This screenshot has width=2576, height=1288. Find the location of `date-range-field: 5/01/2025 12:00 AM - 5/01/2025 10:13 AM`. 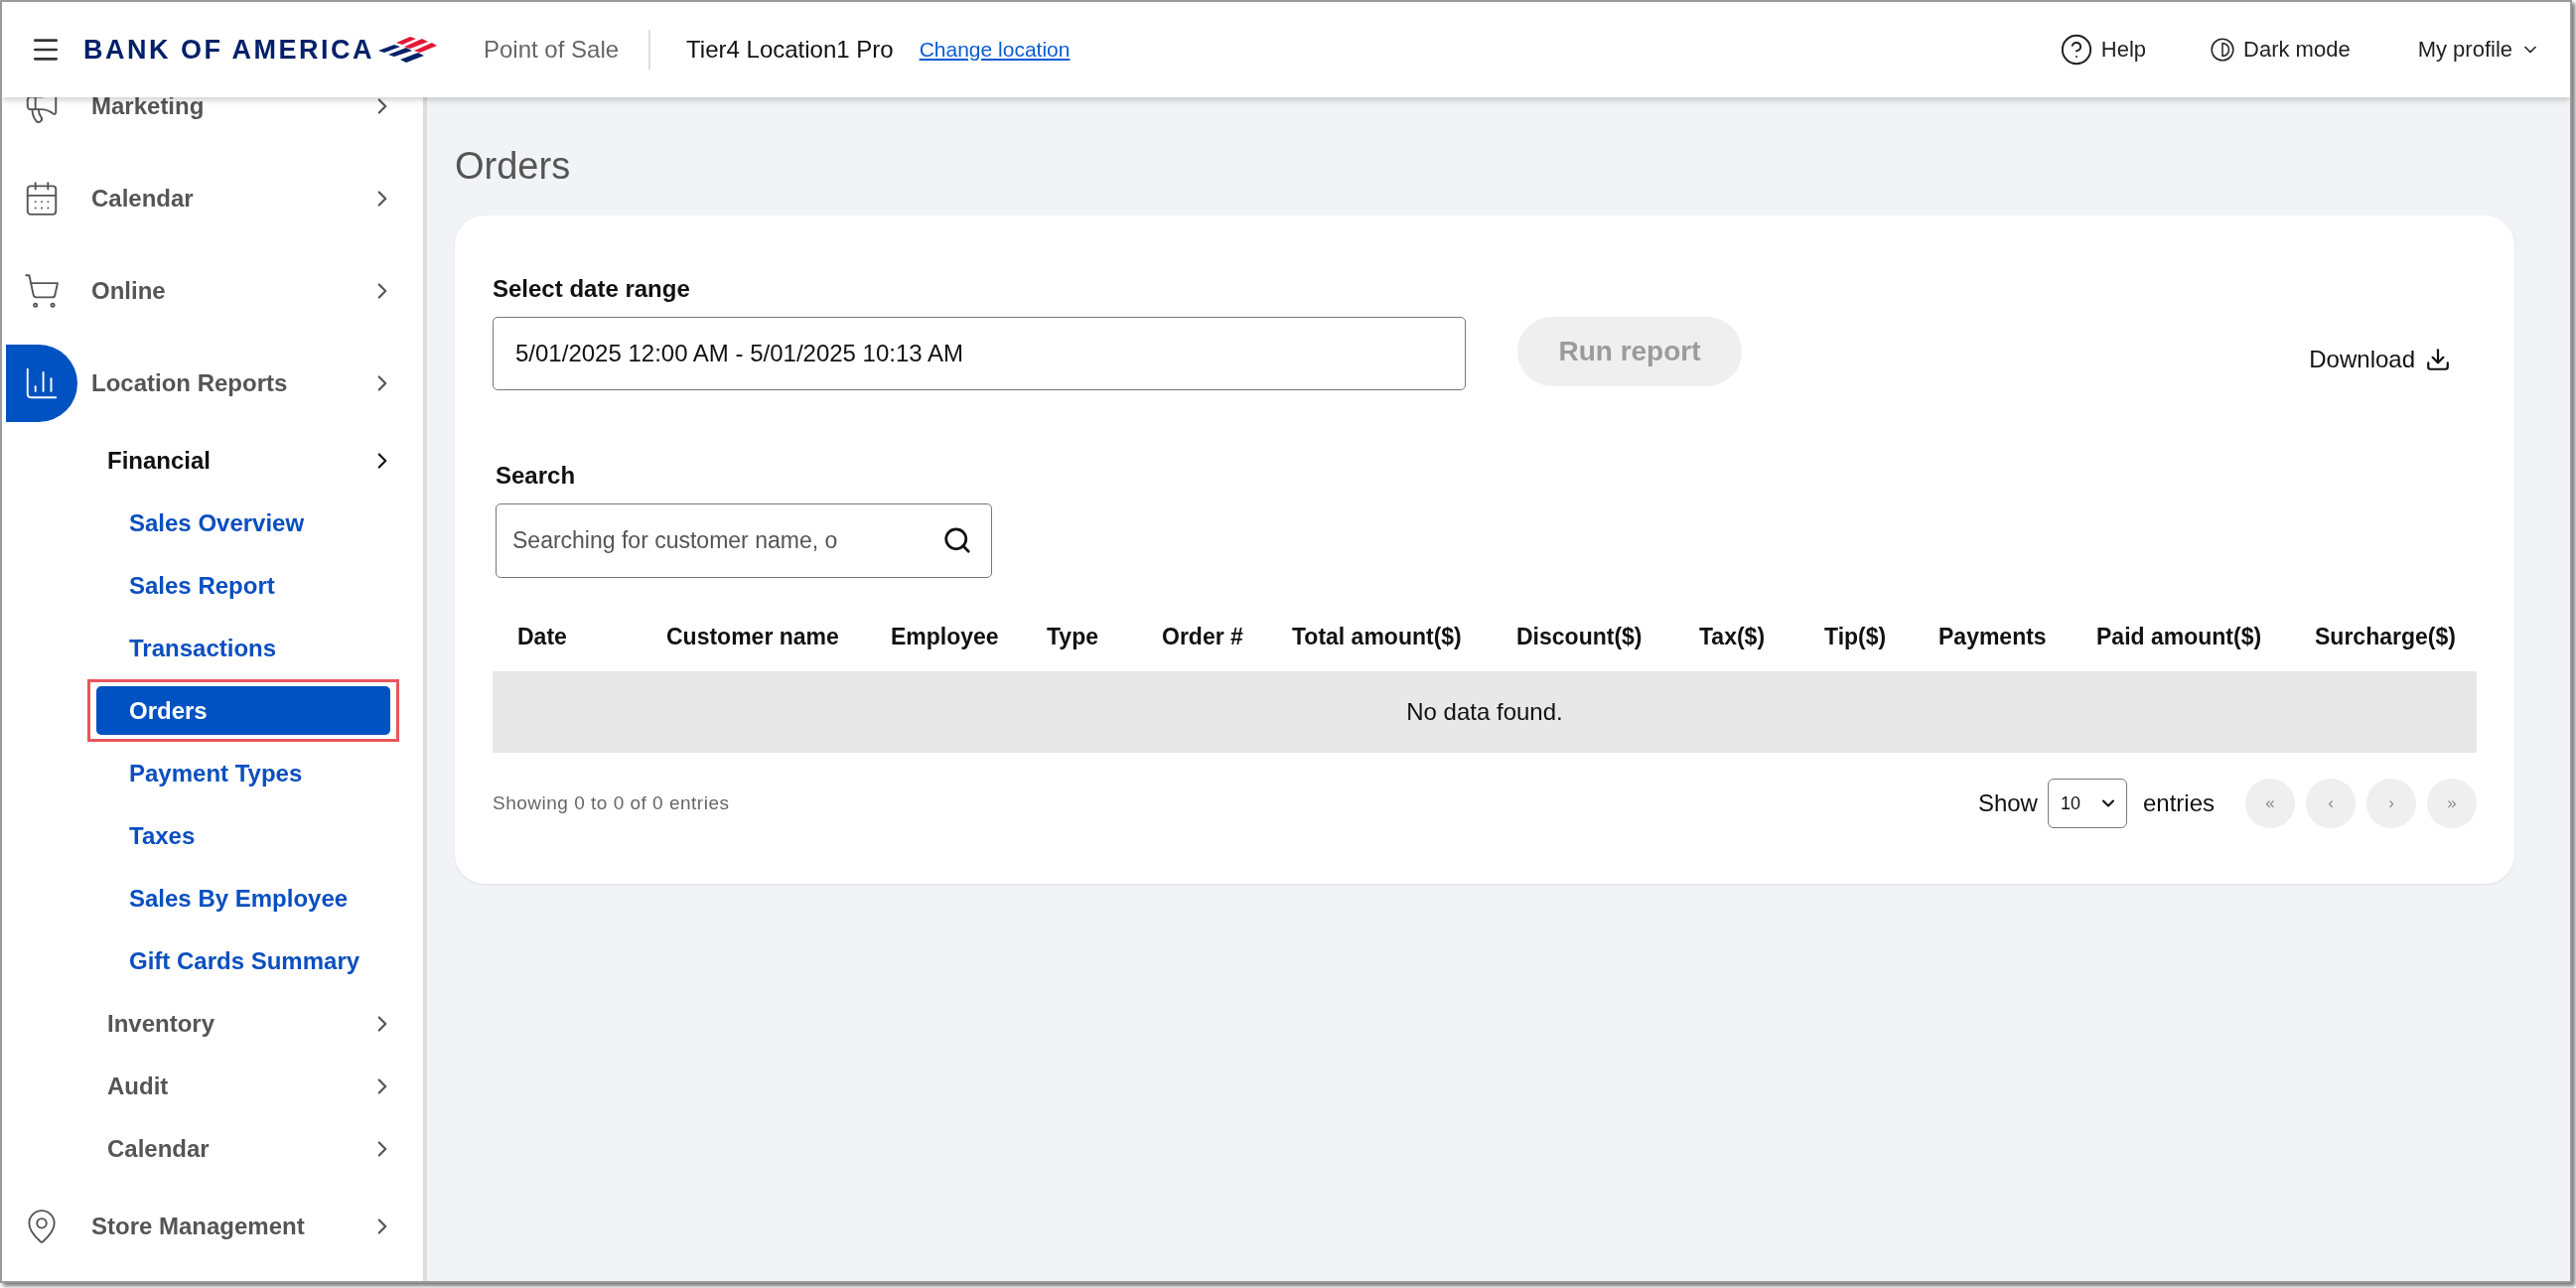

date-range-field: 5/01/2025 12:00 AM - 5/01/2025 10:13 AM is located at coordinates (980, 353).